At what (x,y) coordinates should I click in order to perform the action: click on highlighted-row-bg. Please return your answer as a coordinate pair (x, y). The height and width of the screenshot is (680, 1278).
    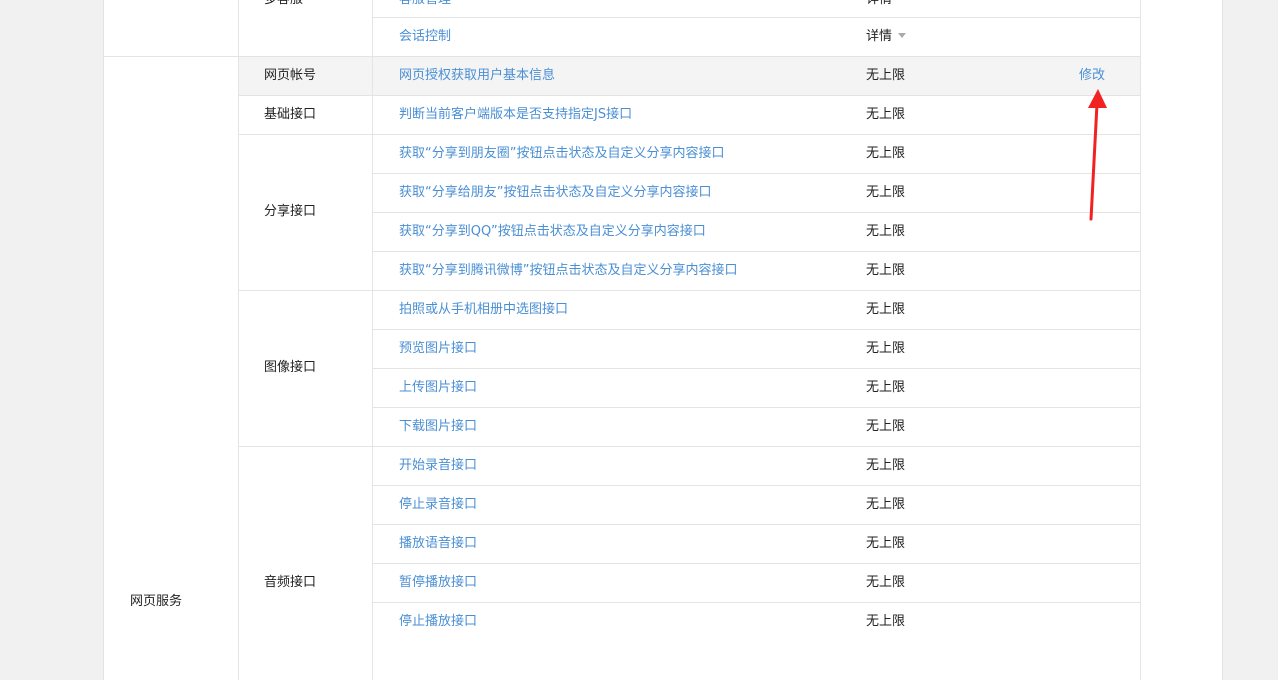
    Looking at the image, I should click on (689, 75).